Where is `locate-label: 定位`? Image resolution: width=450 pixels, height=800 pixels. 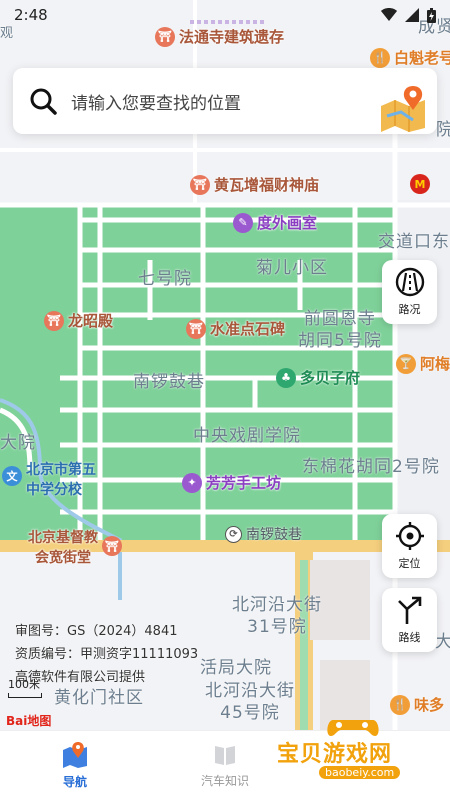 locate-label: 定位 is located at coordinates (409, 563).